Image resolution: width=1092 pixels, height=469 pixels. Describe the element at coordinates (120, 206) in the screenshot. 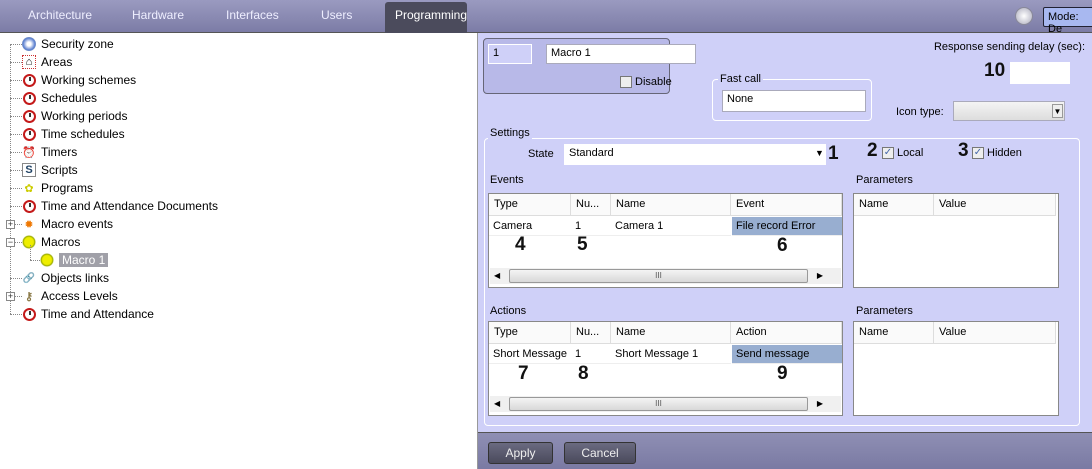

I see `tree-item: Time and Attendance Documents` at that location.